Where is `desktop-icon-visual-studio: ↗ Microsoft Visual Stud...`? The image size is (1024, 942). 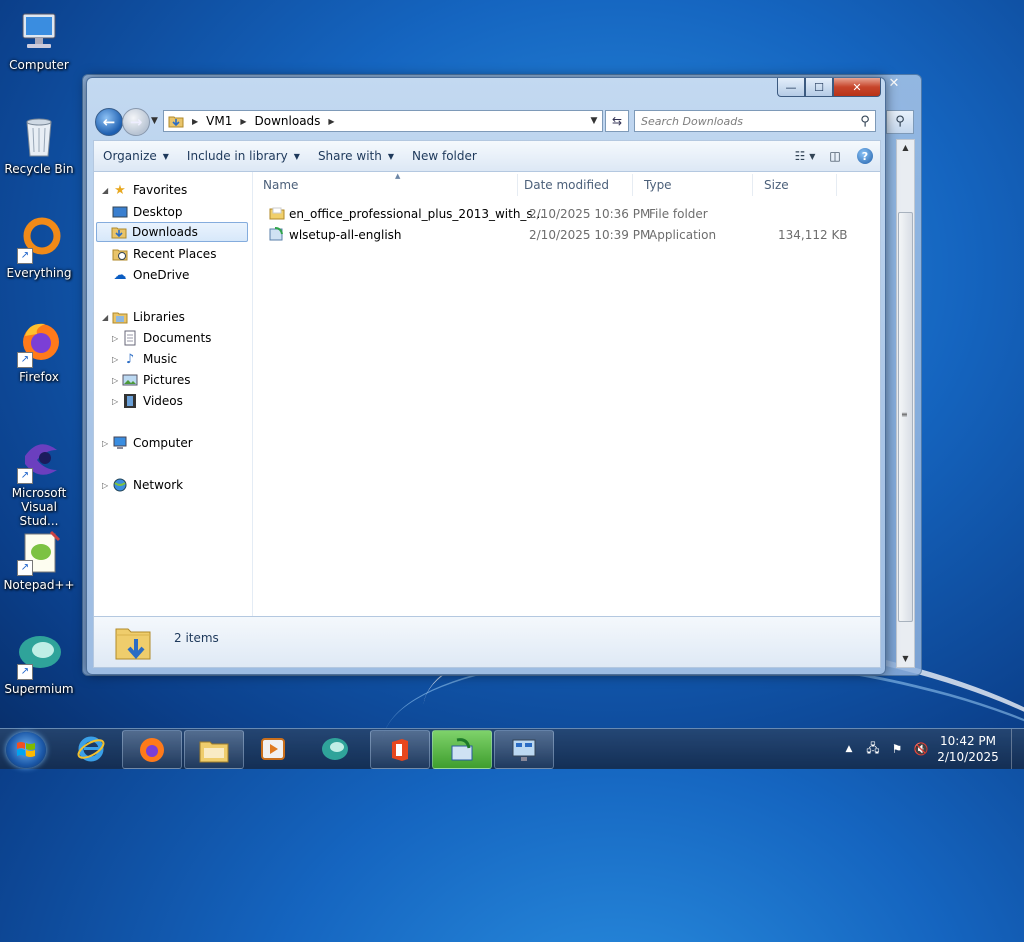
desktop-icon-visual-studio: ↗ Microsoft Visual Stud... is located at coordinates (39, 482).